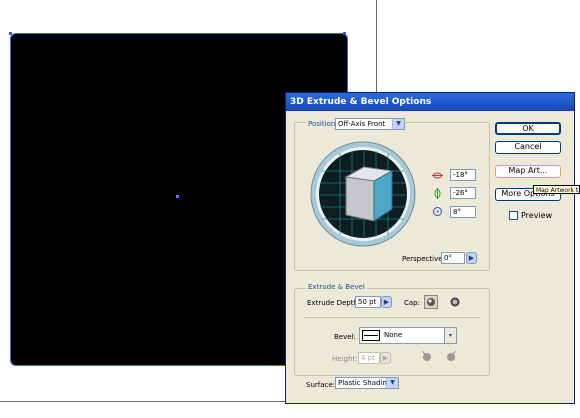 The image size is (580, 418). What do you see at coordinates (528, 128) in the screenshot?
I see `ok-button: OK` at bounding box center [528, 128].